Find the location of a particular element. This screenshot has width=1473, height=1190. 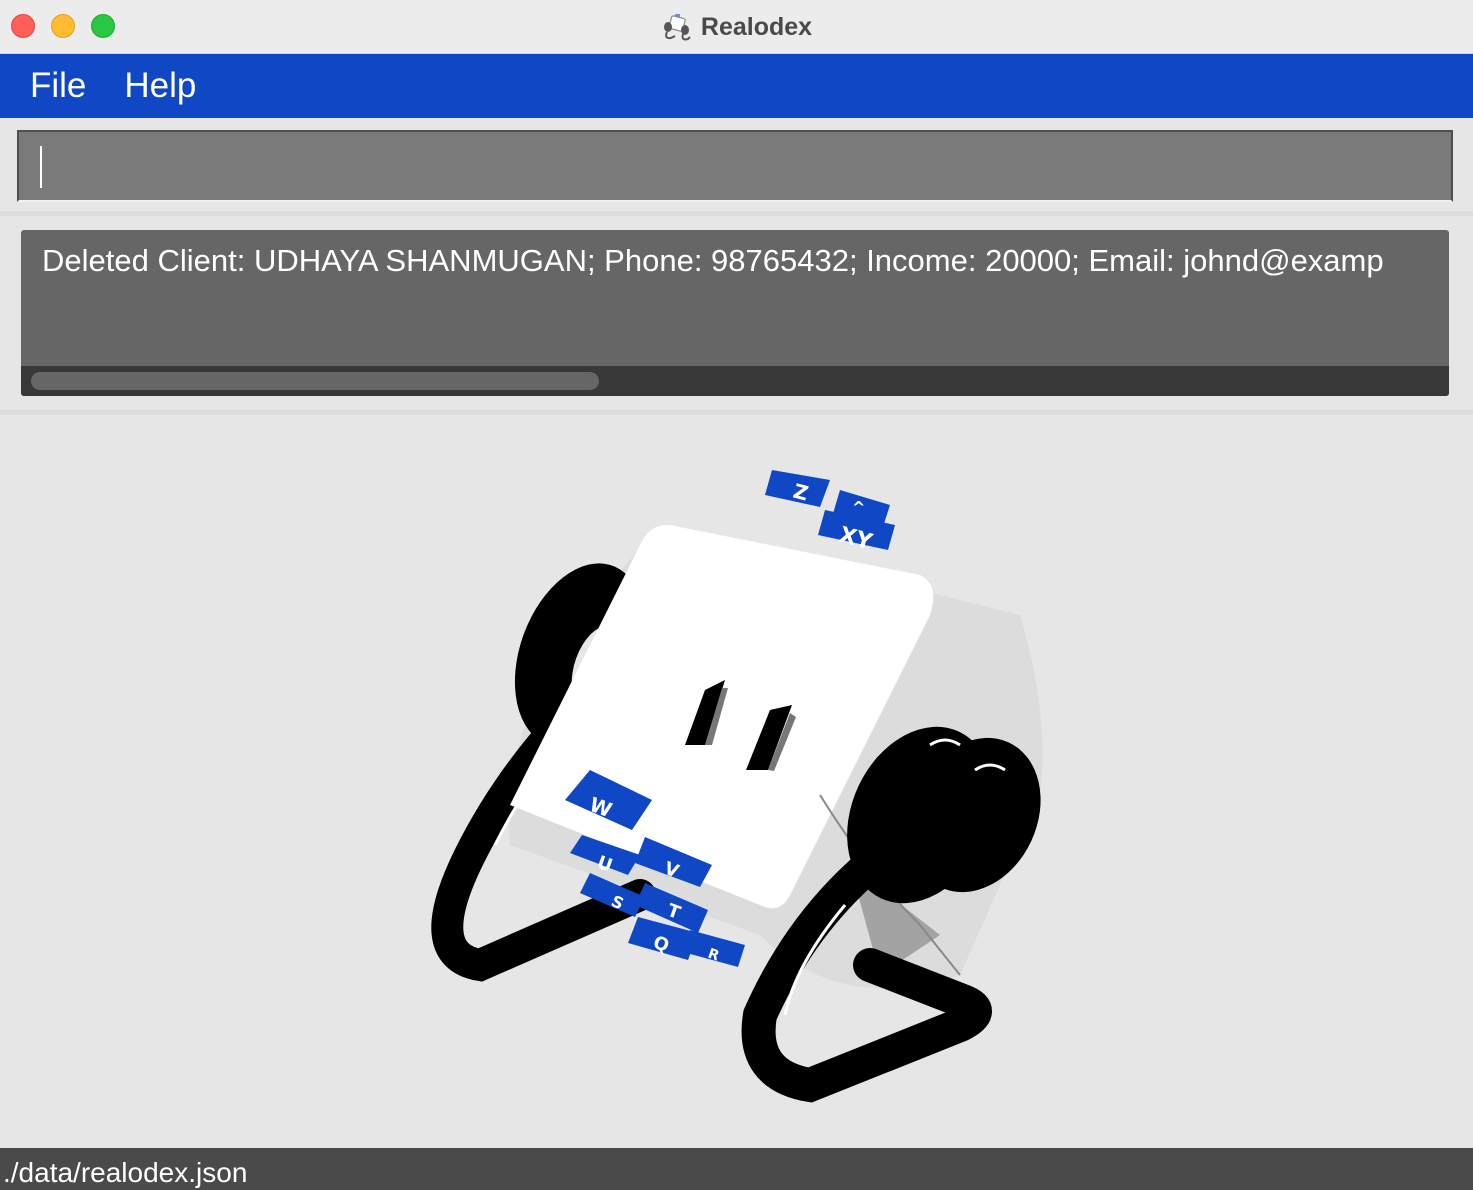

text-caret is located at coordinates (41, 167).